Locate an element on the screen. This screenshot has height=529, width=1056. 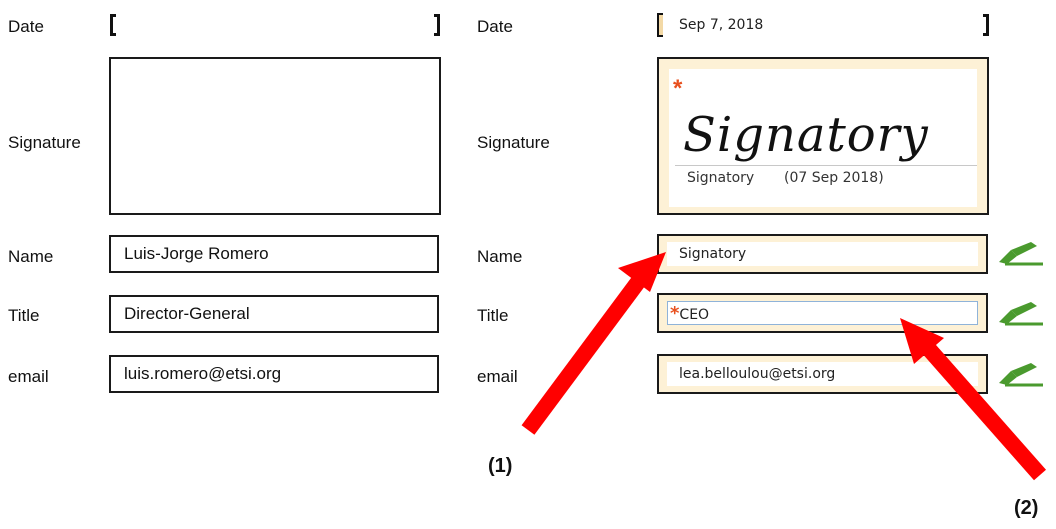
arrow-2-shaft is located at coordinates (984, 411).